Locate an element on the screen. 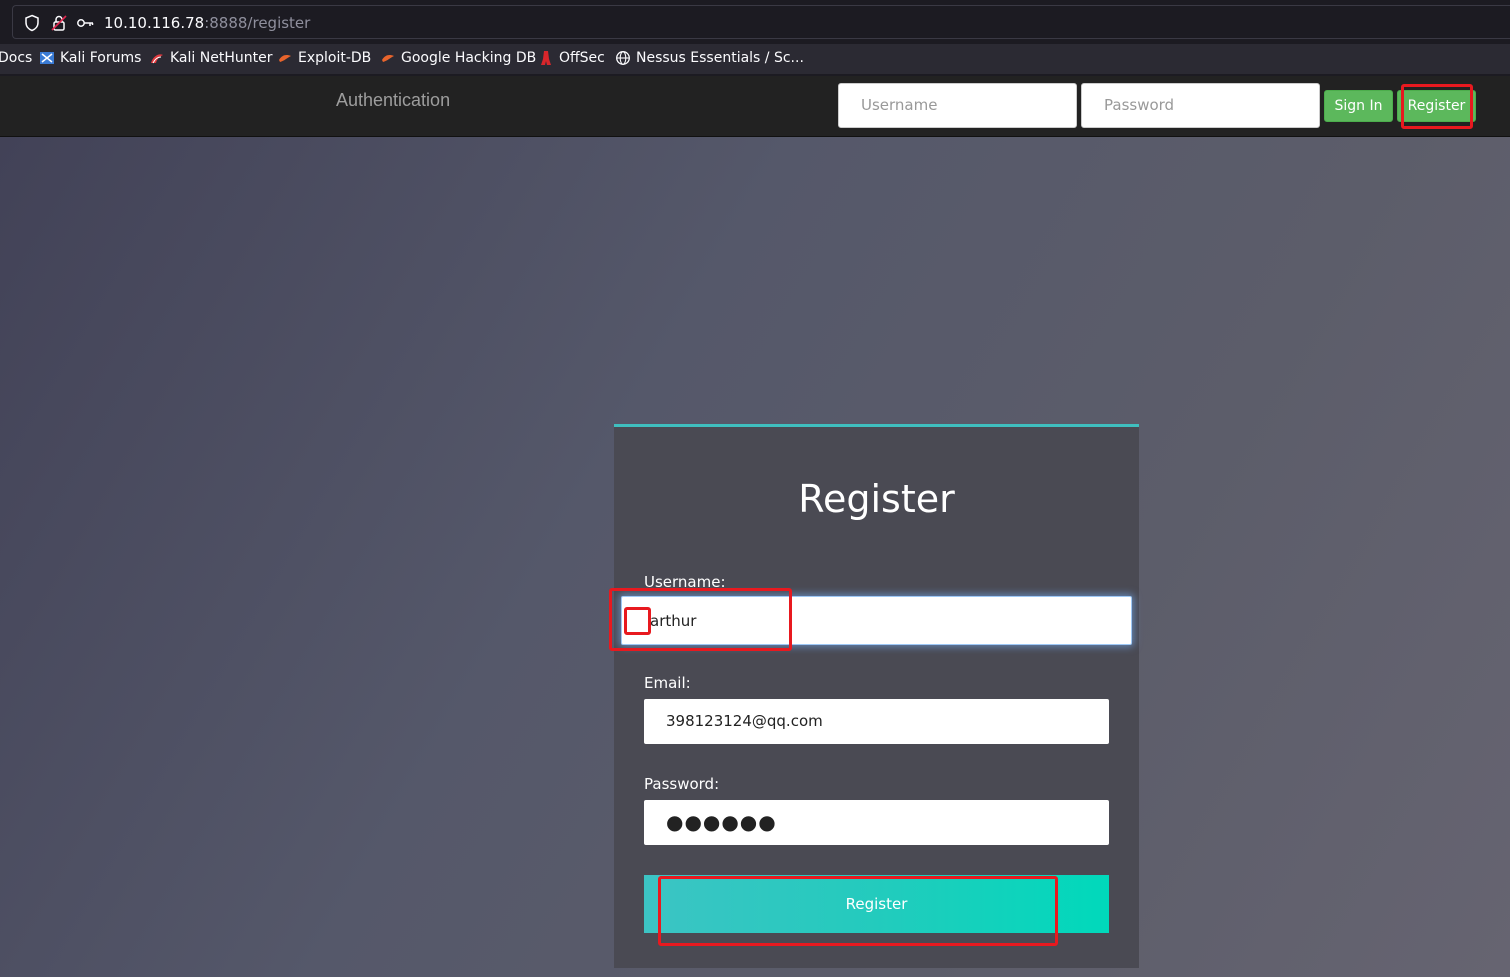  insecure-lock-icon is located at coordinates (59, 23).